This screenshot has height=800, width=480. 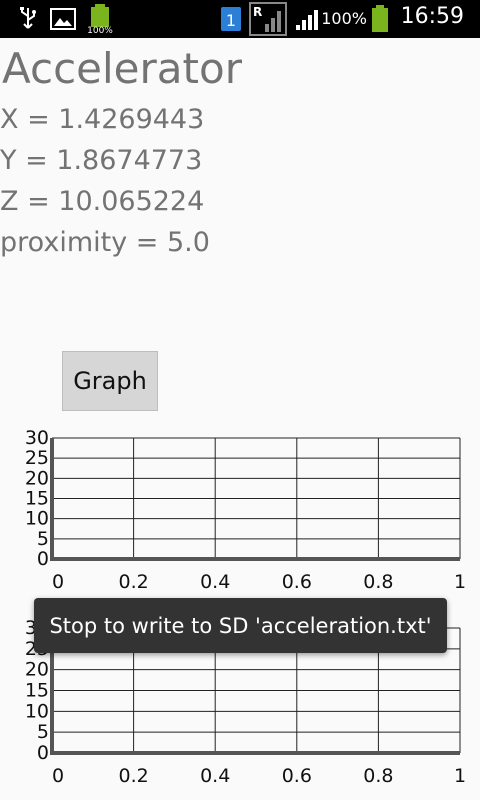 I want to click on toast-message: Stop to write to SD 'acceleration.txt', so click(x=240, y=625).